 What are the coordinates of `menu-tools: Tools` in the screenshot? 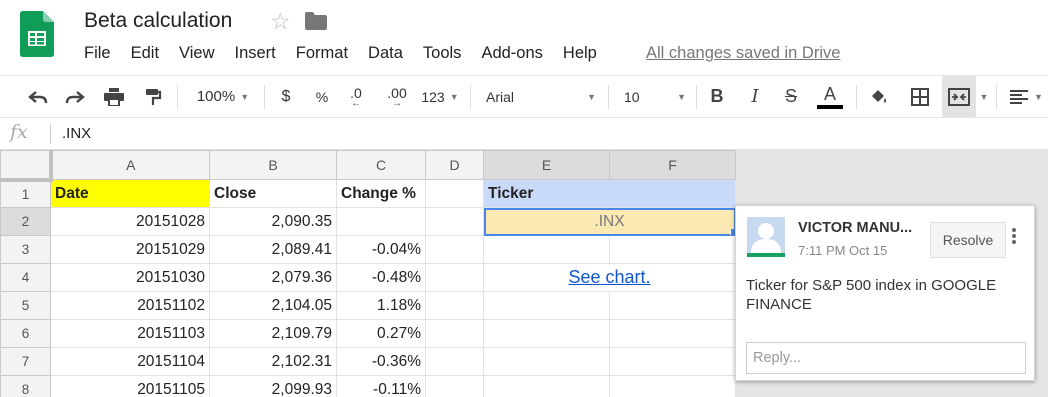 It's located at (442, 53).